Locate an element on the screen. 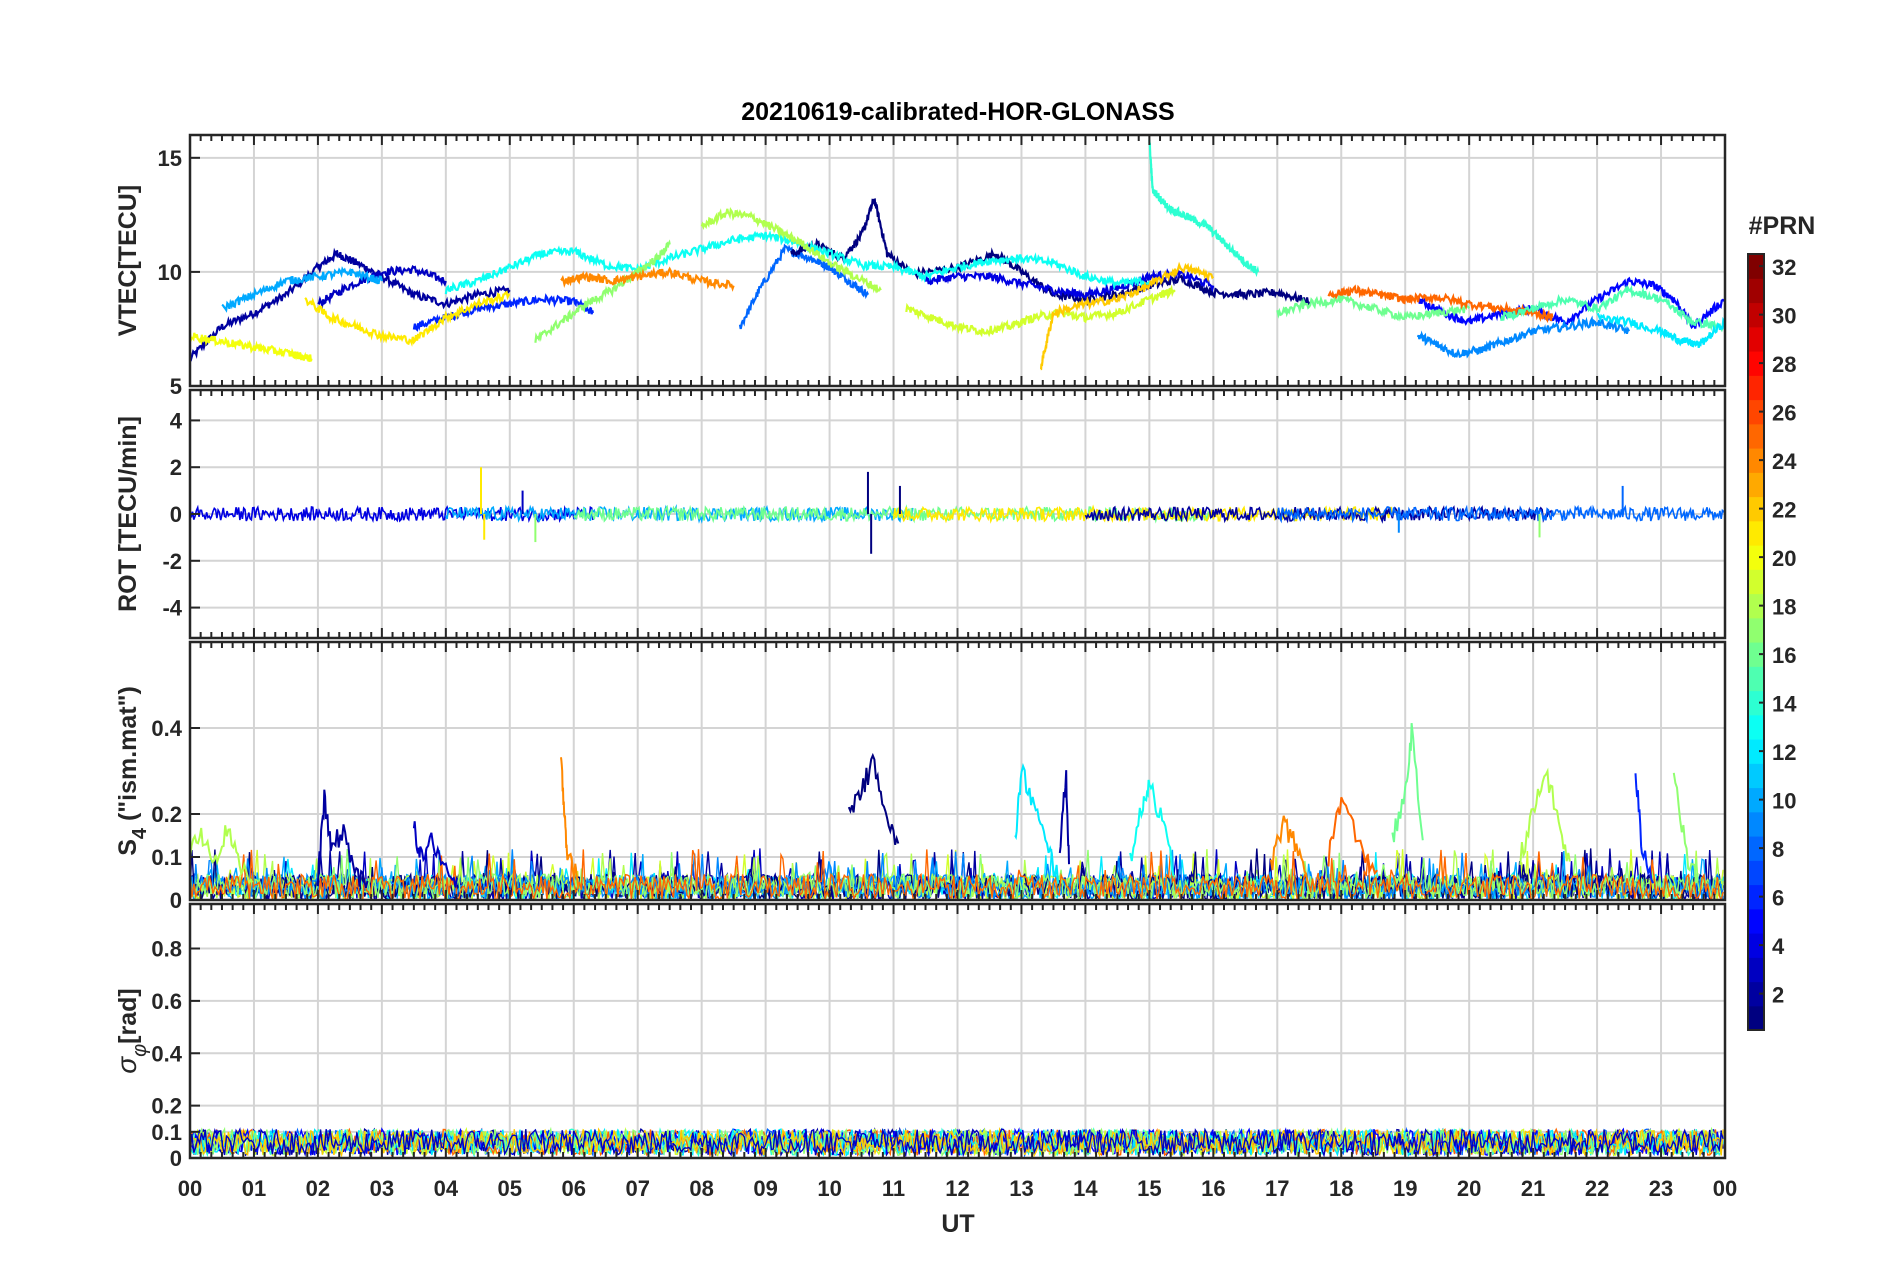 The width and height of the screenshot is (1902, 1272). x-tick-label: 07 is located at coordinates (637, 1188).